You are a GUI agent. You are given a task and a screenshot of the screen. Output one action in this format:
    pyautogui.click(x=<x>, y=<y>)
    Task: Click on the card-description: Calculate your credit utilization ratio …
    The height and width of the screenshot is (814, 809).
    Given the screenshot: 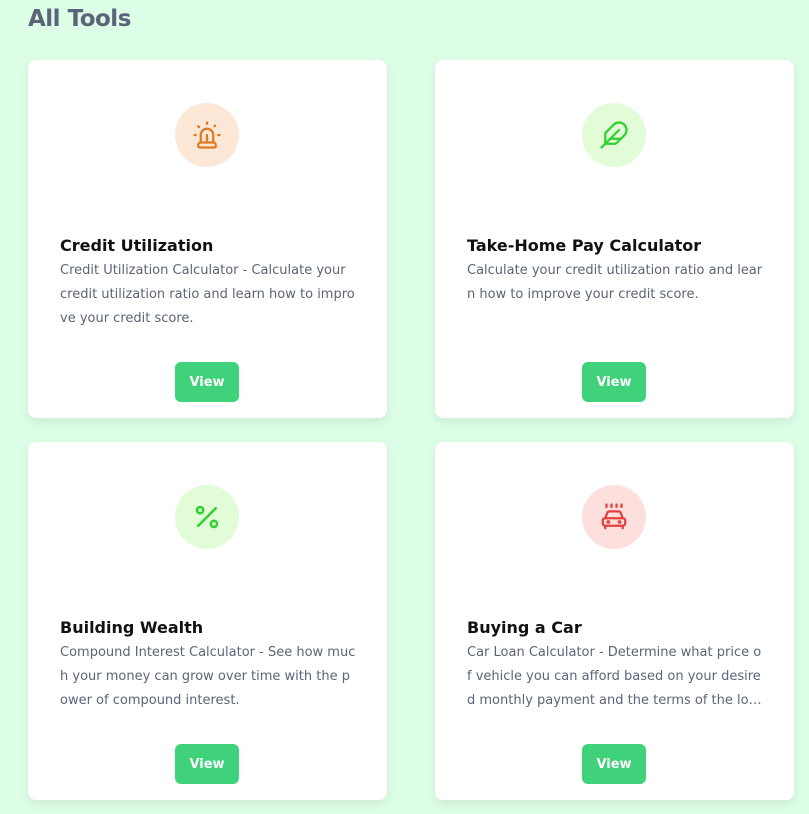 What is the action you would take?
    pyautogui.click(x=615, y=282)
    